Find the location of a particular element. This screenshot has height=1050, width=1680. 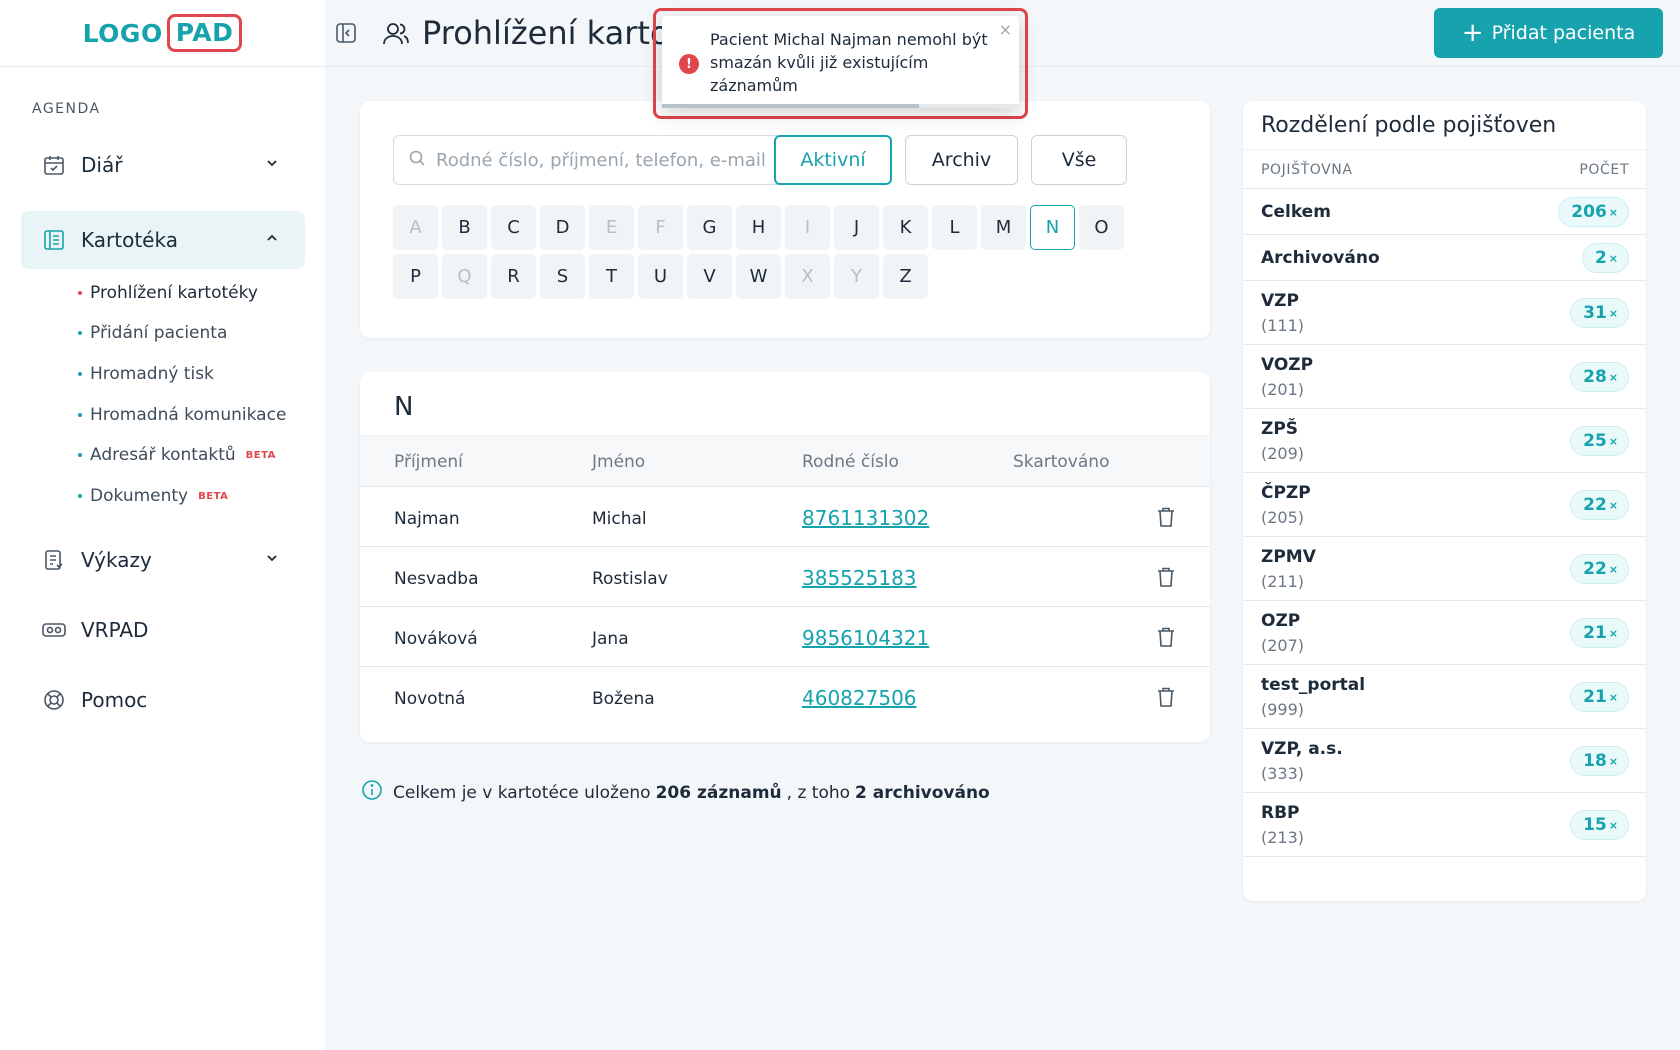

letter-m-button: M is located at coordinates (1003, 227).